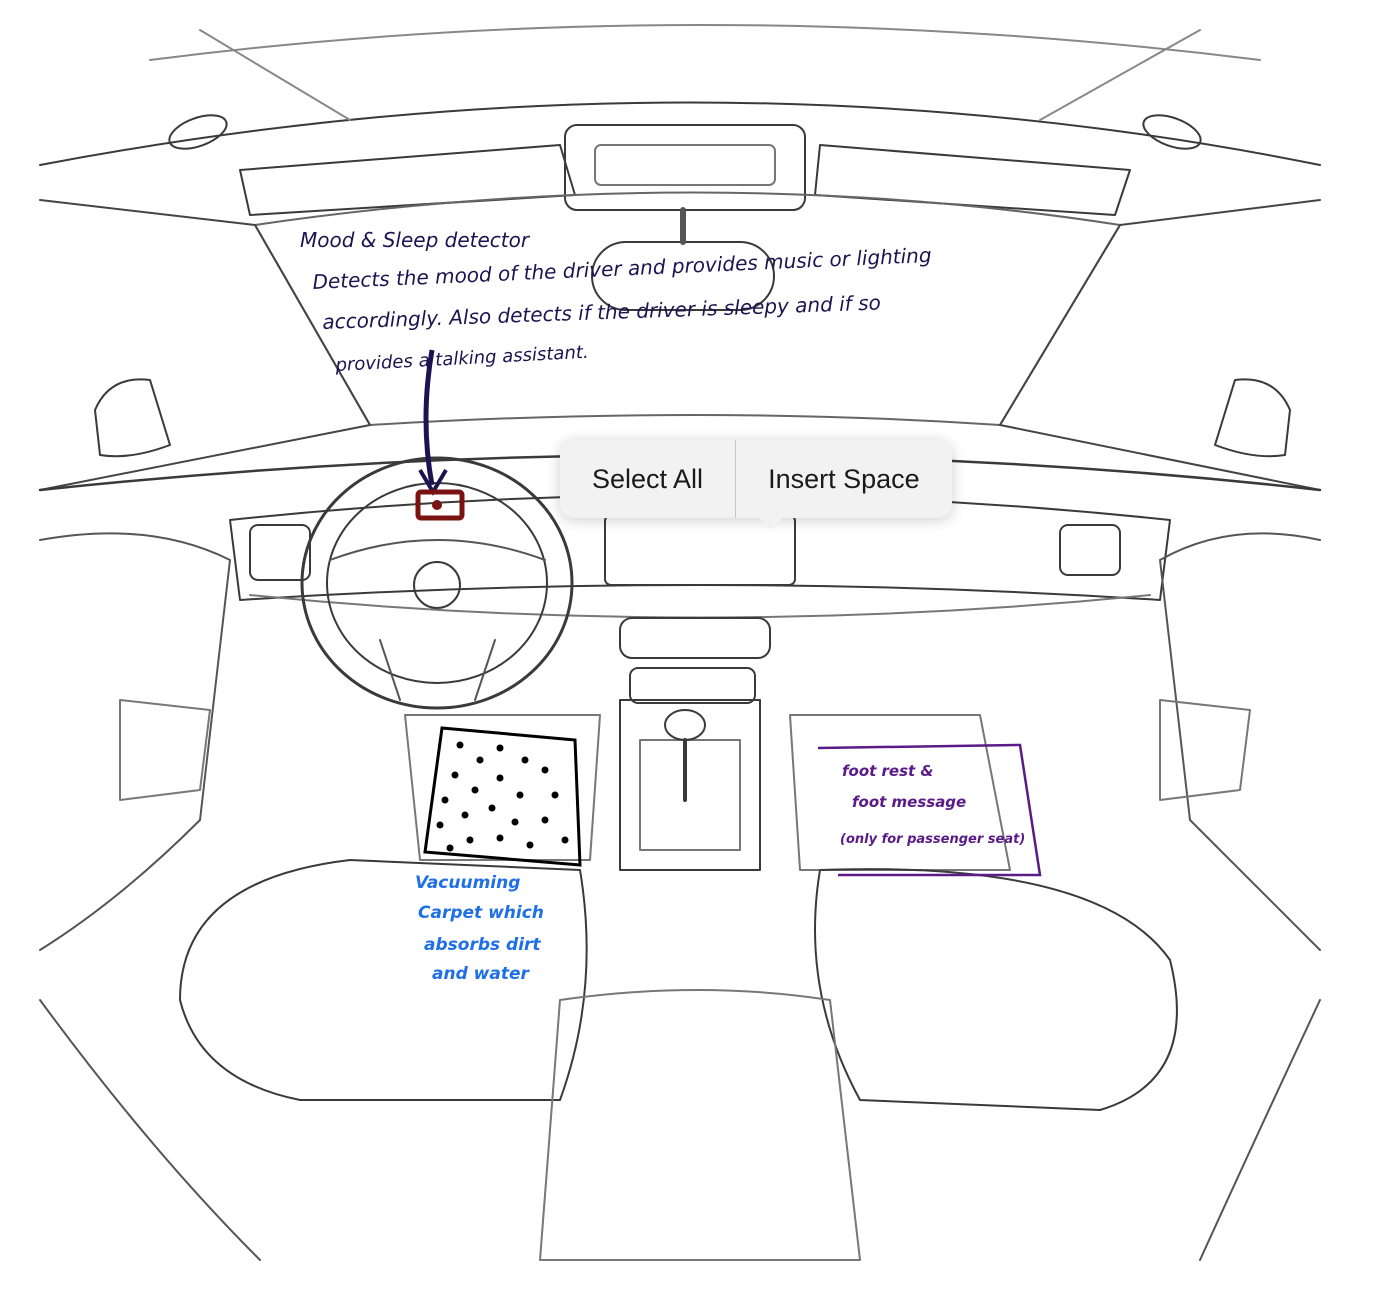  What do you see at coordinates (888, 771) in the screenshot?
I see `foot-line1: foot rest &` at bounding box center [888, 771].